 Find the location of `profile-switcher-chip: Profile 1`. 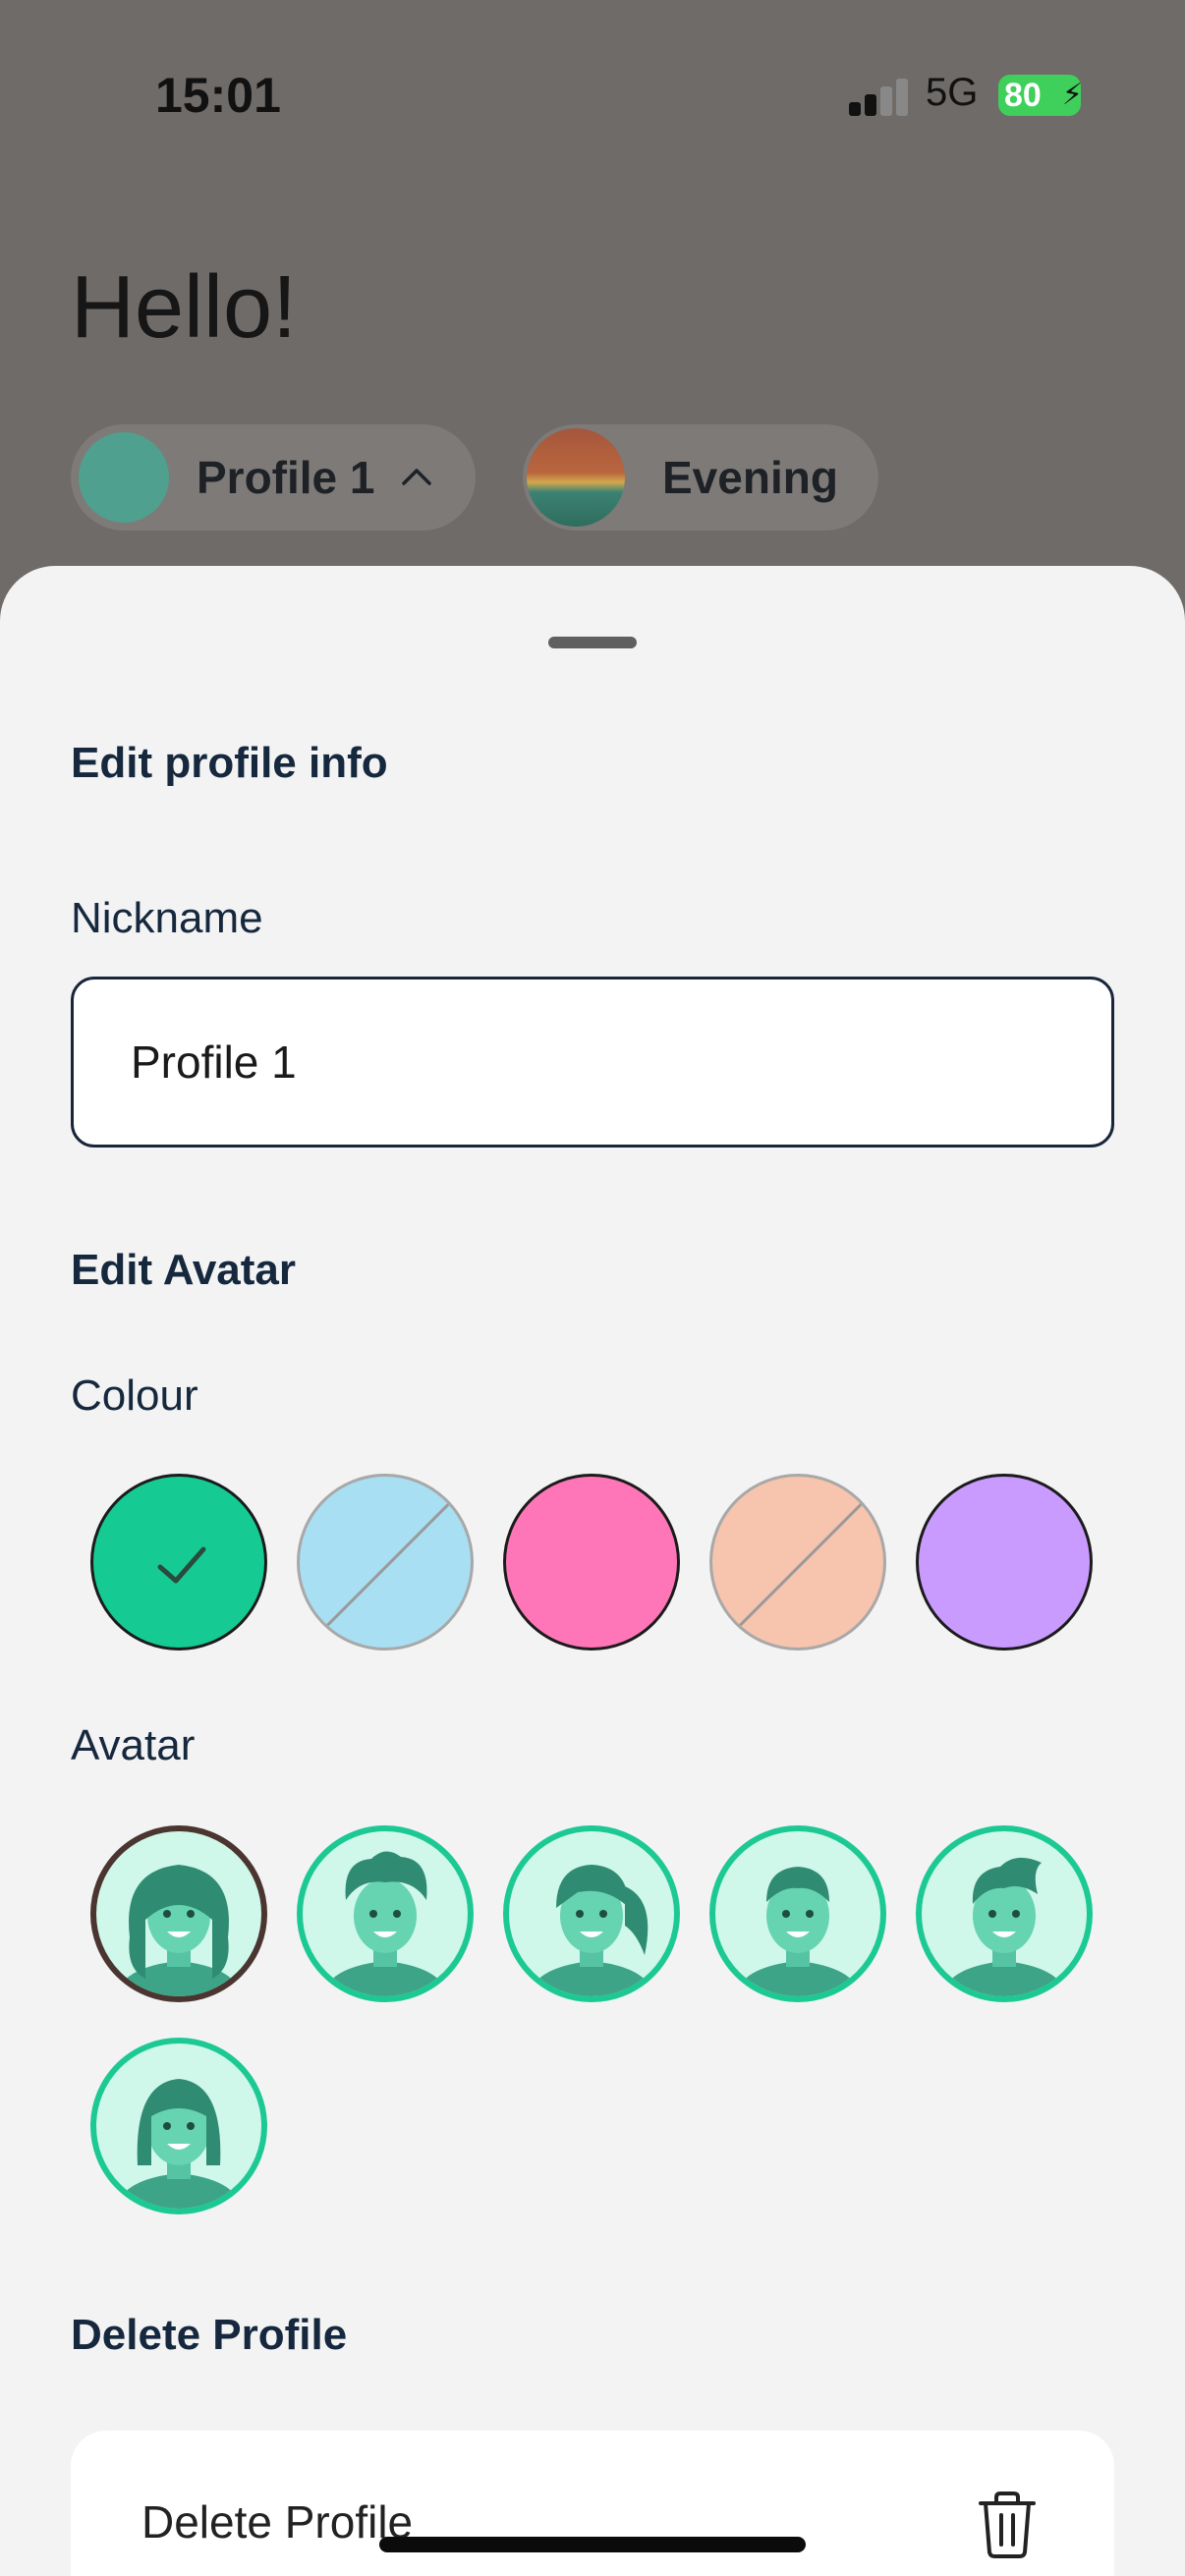

profile-switcher-chip: Profile 1 is located at coordinates (274, 477).